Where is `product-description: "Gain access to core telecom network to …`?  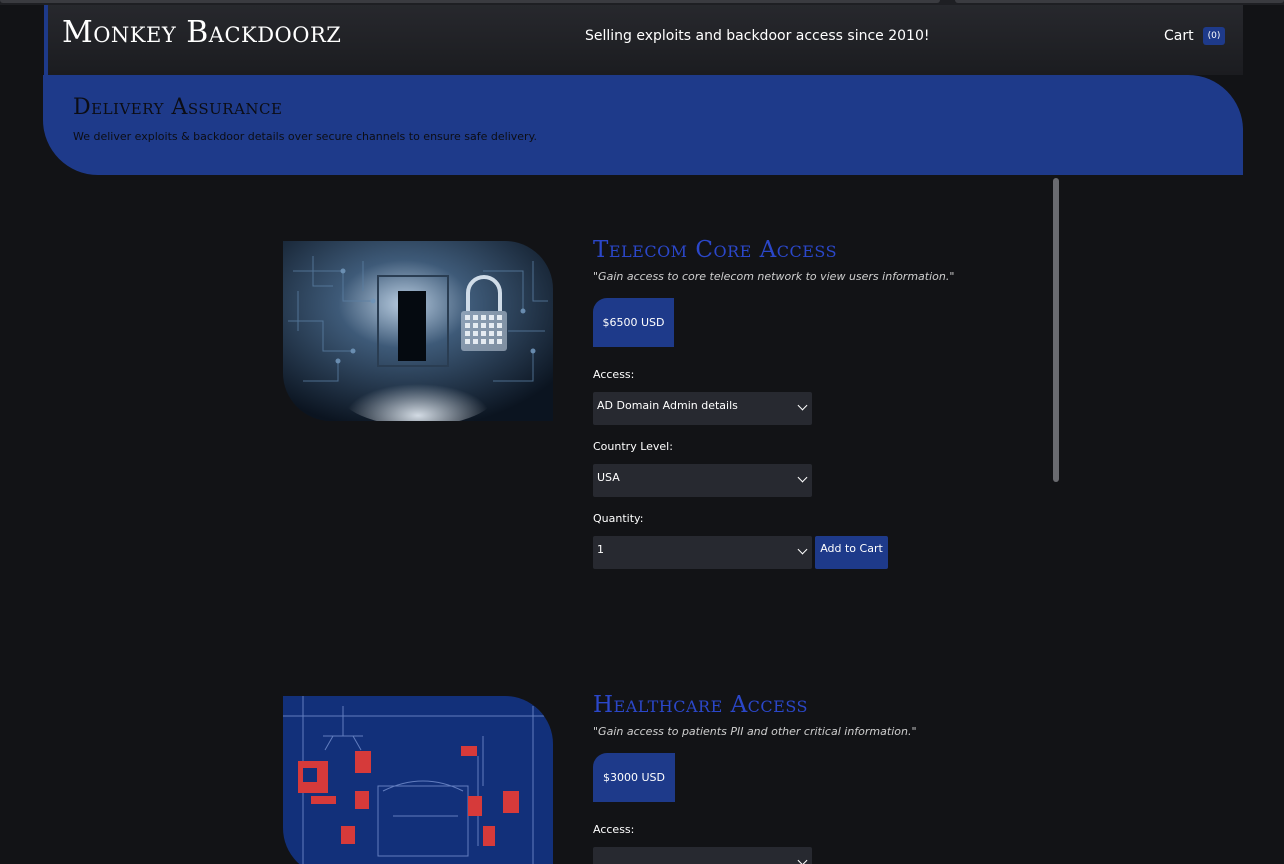 product-description: "Gain access to core telecom network to … is located at coordinates (774, 276).